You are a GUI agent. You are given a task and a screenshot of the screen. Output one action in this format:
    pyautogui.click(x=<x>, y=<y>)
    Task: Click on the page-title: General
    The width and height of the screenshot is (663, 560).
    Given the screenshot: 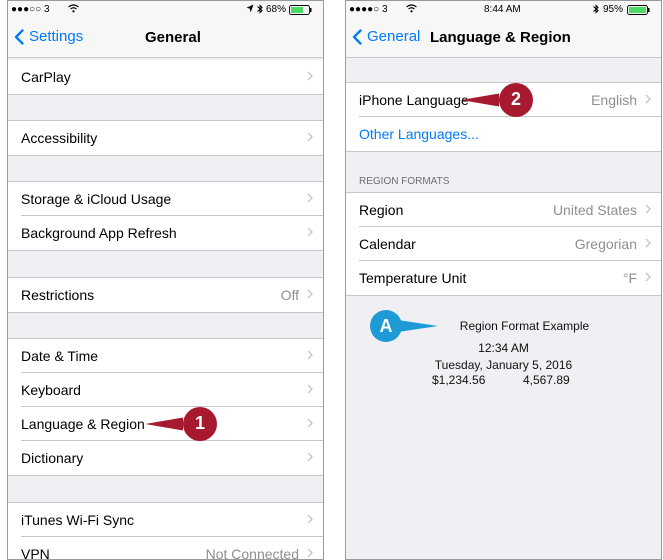 What is the action you would take?
    pyautogui.click(x=173, y=37)
    